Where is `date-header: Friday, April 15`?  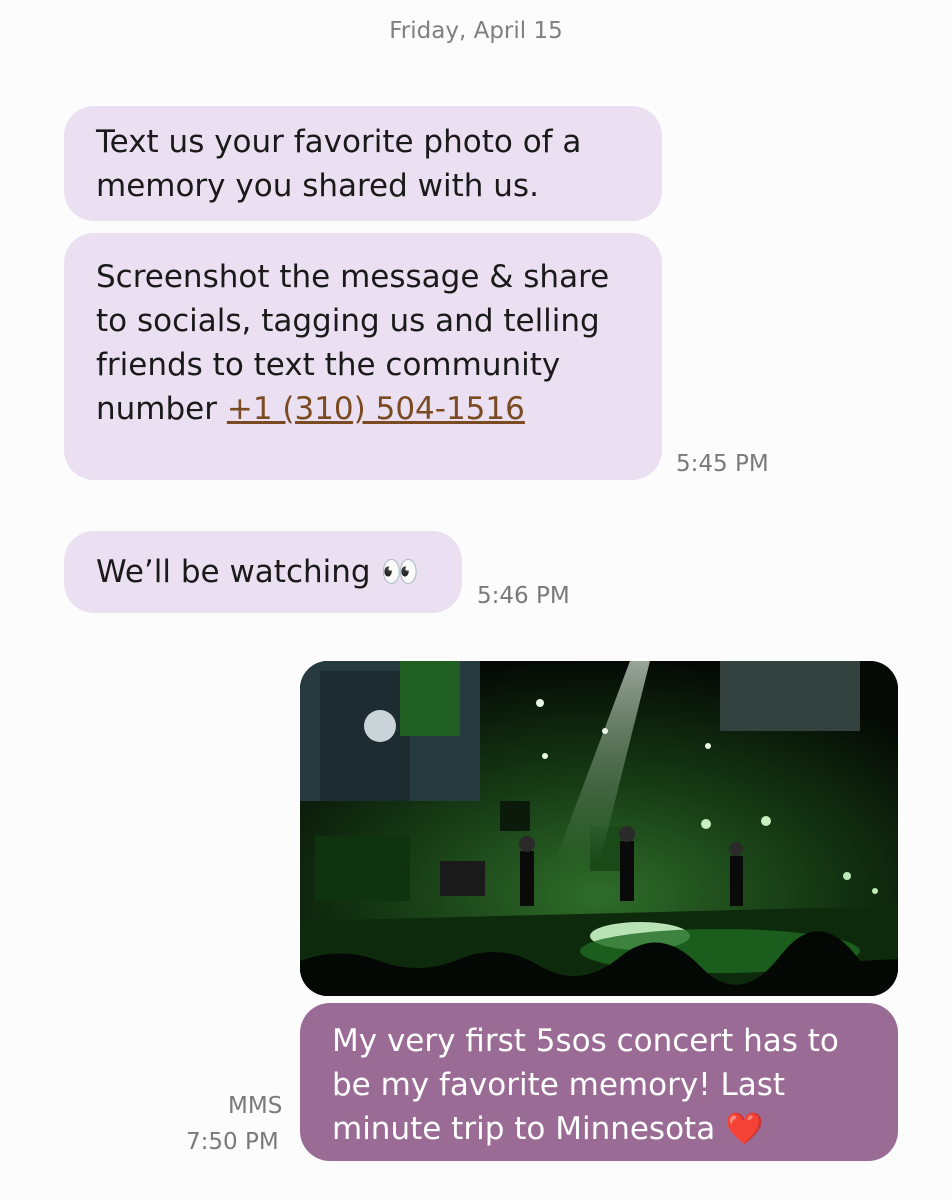
date-header: Friday, April 15 is located at coordinates (476, 31).